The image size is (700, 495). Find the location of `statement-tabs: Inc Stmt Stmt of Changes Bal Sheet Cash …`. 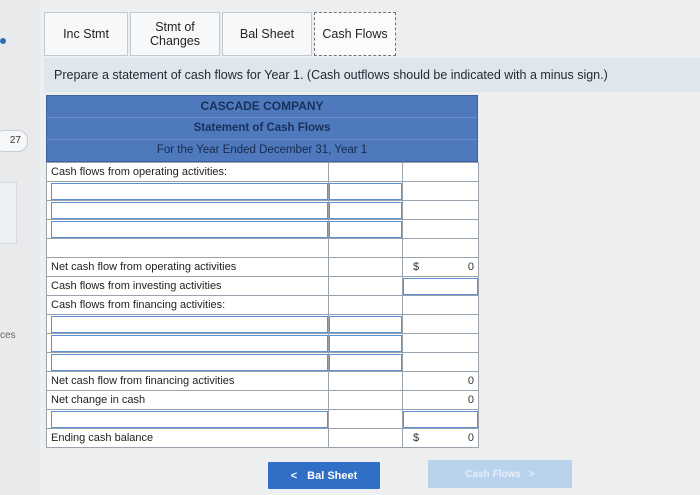

statement-tabs: Inc Stmt Stmt of Changes Bal Sheet Cash … is located at coordinates (221, 35).